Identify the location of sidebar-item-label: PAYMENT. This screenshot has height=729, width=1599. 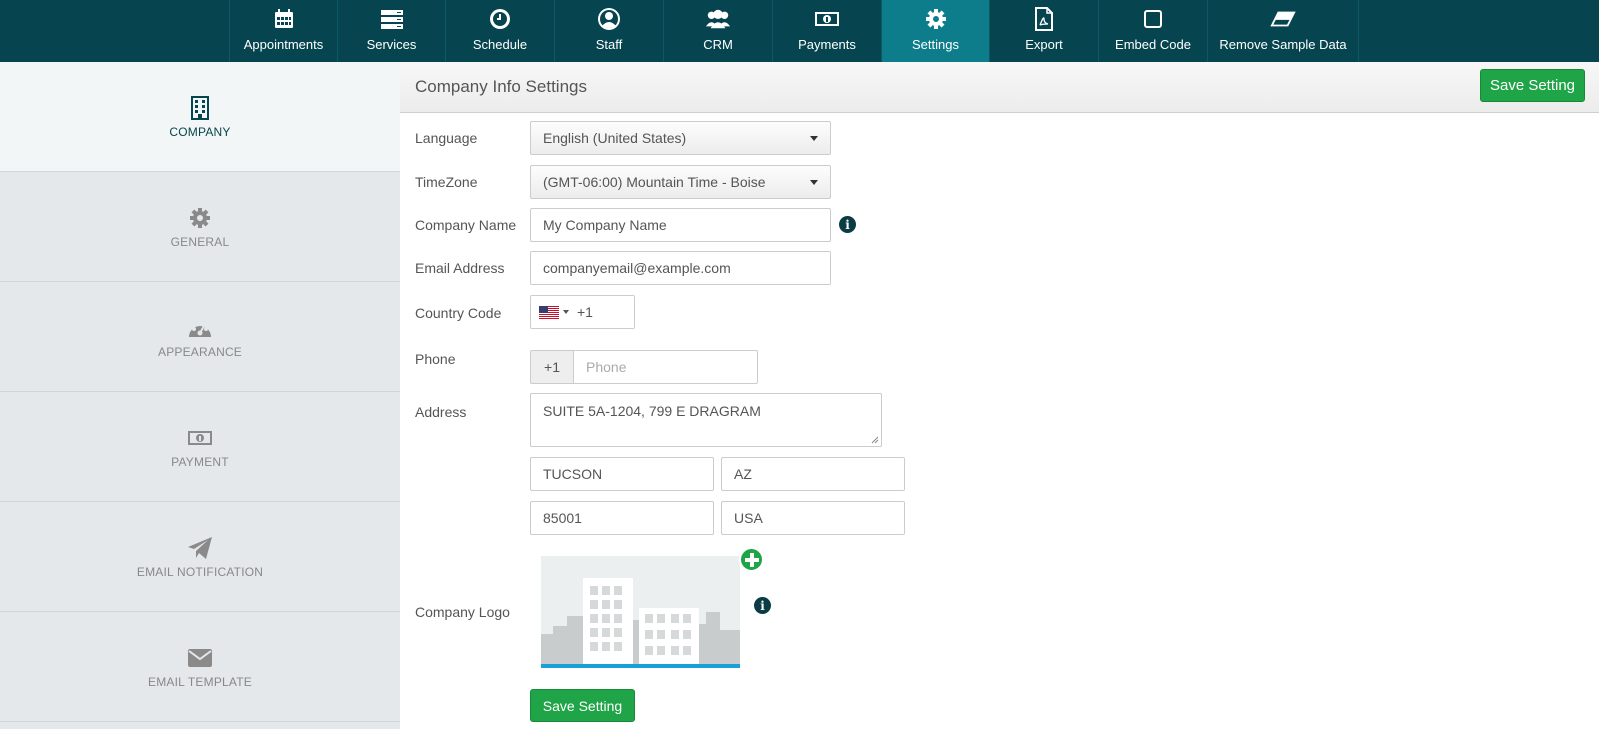
(200, 461).